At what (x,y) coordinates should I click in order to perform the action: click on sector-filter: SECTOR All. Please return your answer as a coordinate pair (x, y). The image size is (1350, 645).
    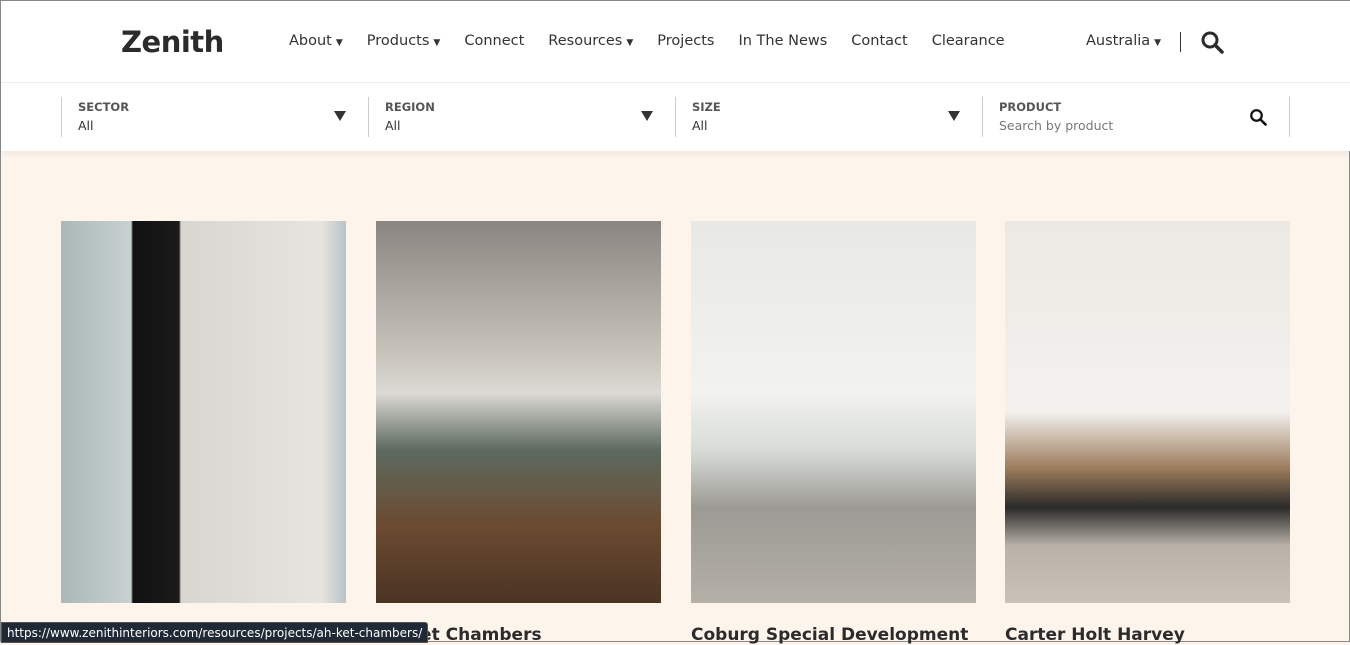
    Looking at the image, I should click on (214, 117).